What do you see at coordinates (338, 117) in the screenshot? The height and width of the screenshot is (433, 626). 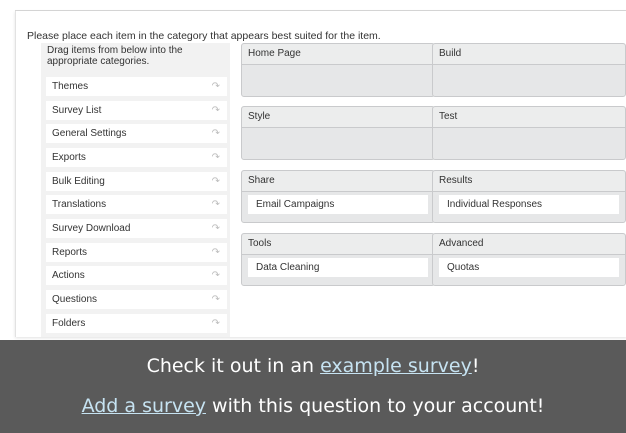 I see `category-title: Style` at bounding box center [338, 117].